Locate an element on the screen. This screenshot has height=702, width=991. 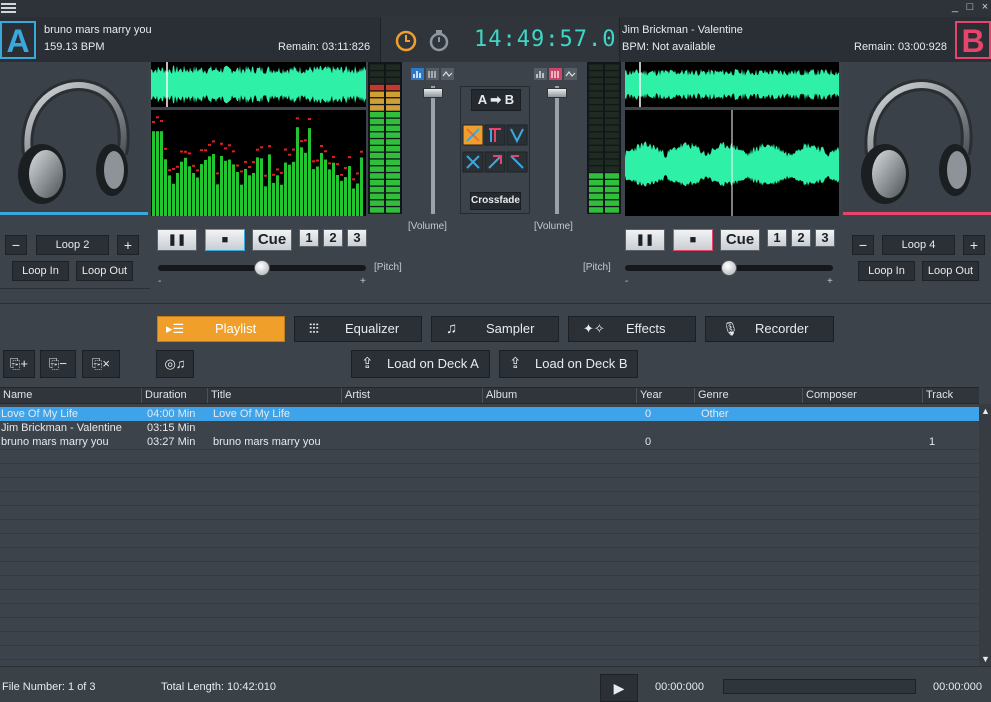
tab-effects: ✦✧ Effects is located at coordinates (632, 329).